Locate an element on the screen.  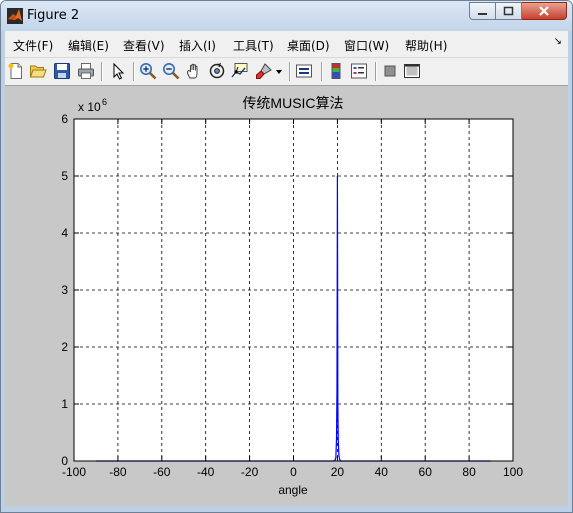
menu-view: 查看(V) is located at coordinates (144, 45).